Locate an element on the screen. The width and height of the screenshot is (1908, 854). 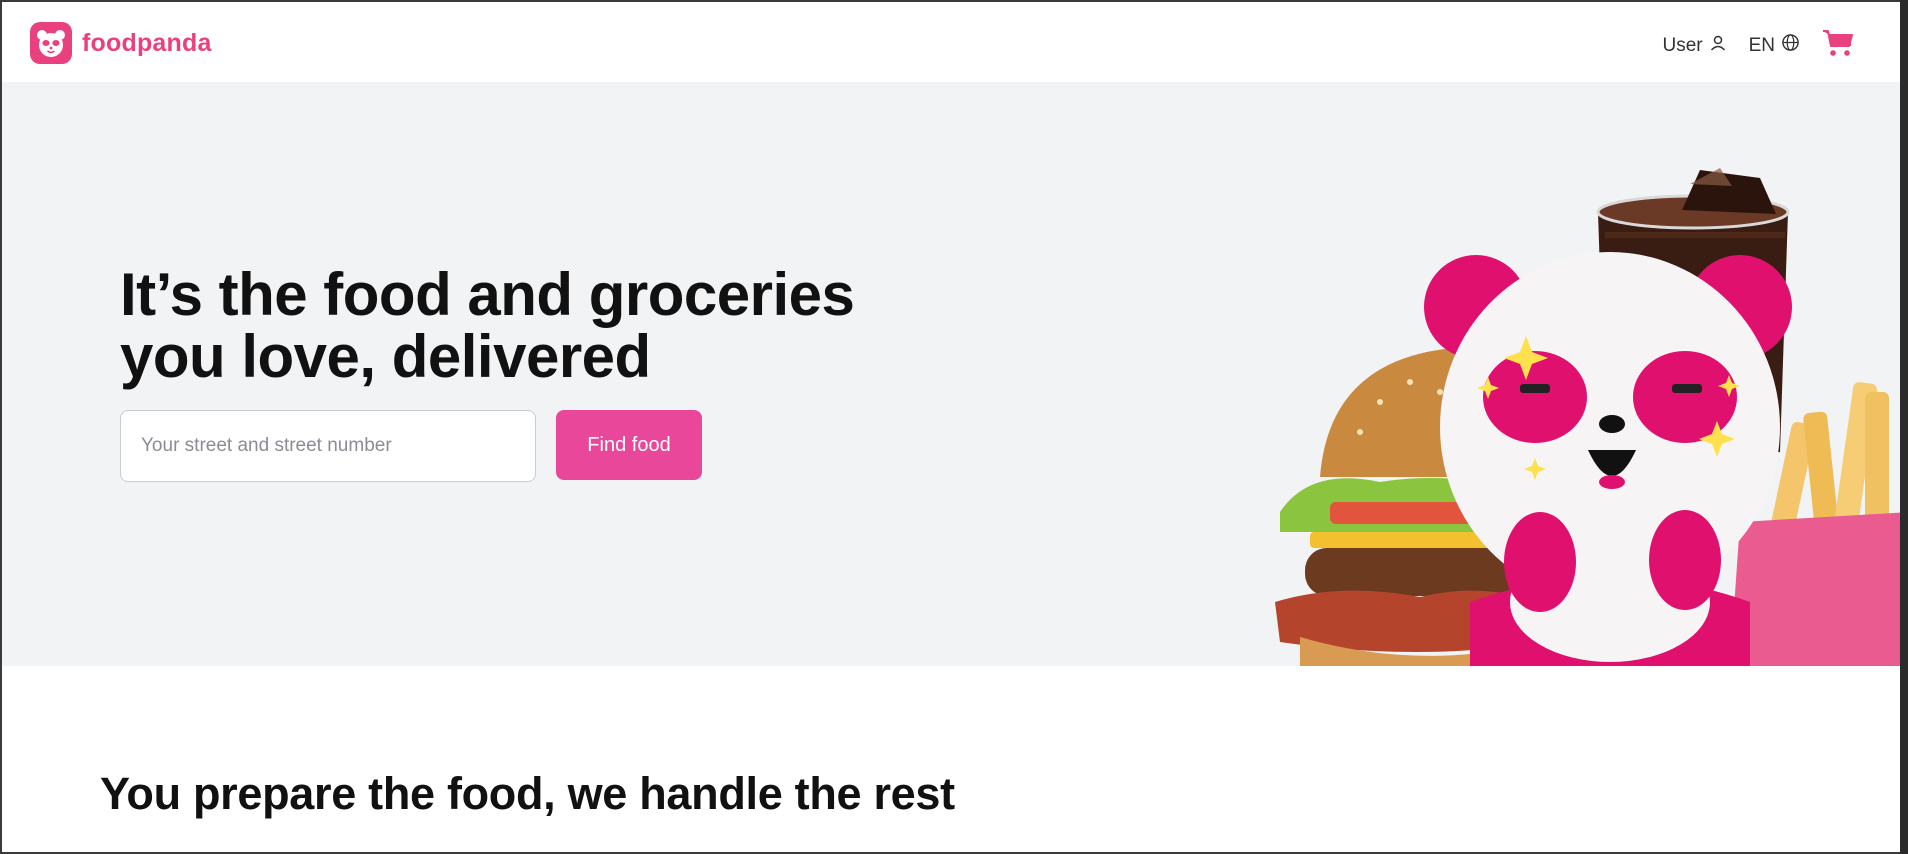
section-title: You prepare the food, we handle the rest is located at coordinates (527, 793).